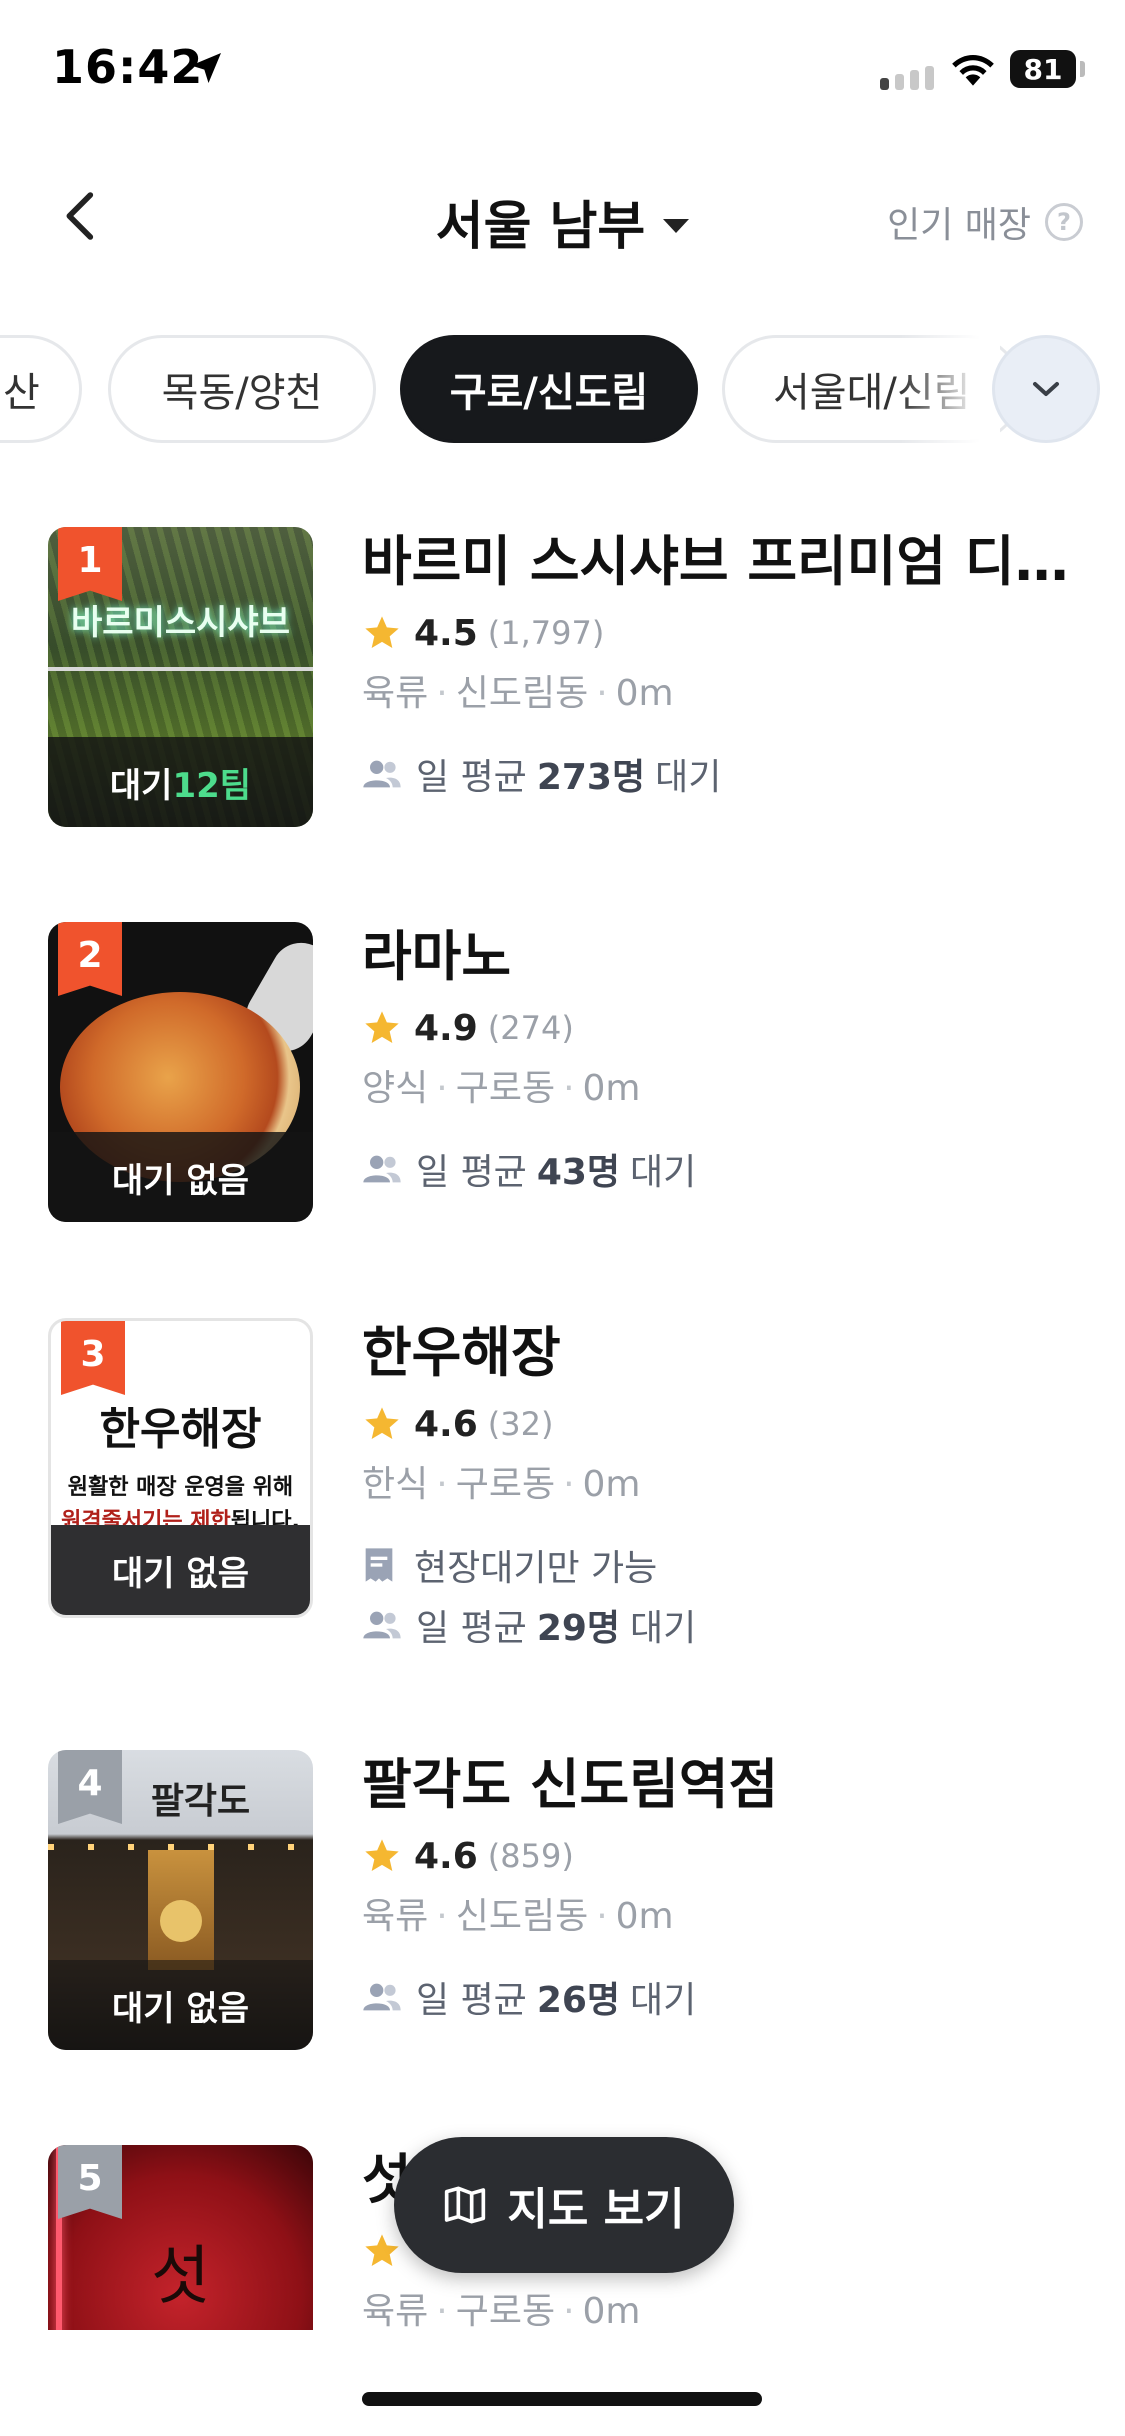 The width and height of the screenshot is (1125, 2436). Describe the element at coordinates (732, 1565) in the screenshot. I see `onsite-only-notice: 현장대기만 가능` at that location.